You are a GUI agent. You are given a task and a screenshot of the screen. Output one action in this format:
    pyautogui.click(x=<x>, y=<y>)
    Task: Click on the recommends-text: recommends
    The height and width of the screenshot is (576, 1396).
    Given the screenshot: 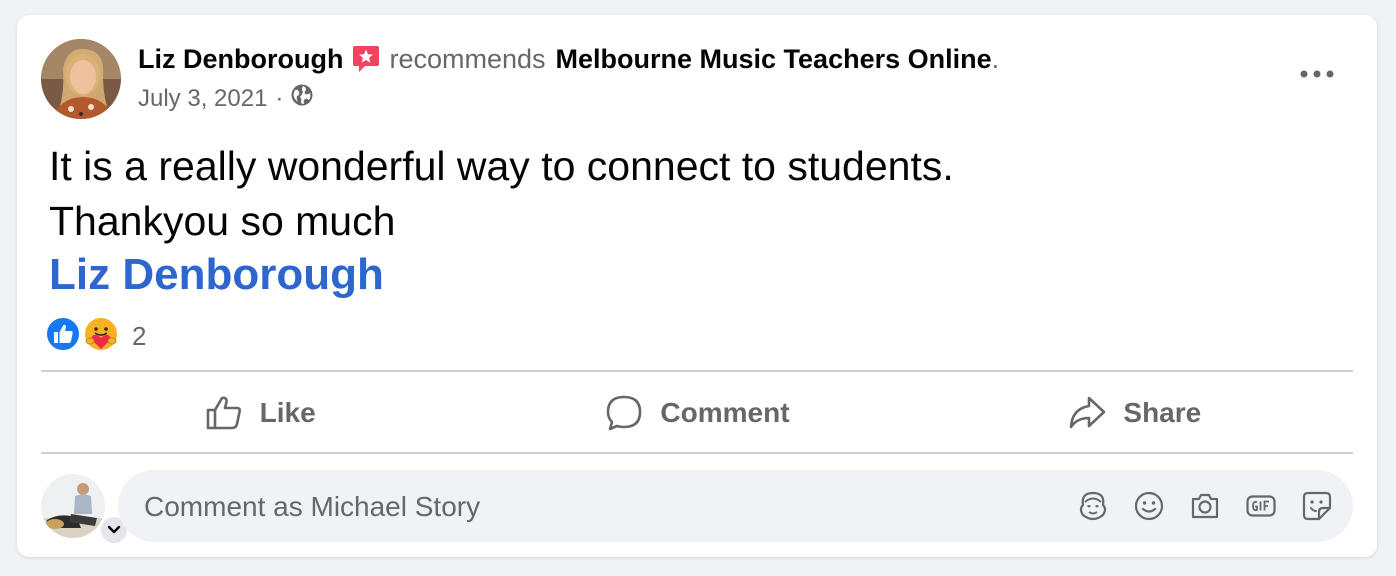 What is the action you would take?
    pyautogui.click(x=467, y=59)
    